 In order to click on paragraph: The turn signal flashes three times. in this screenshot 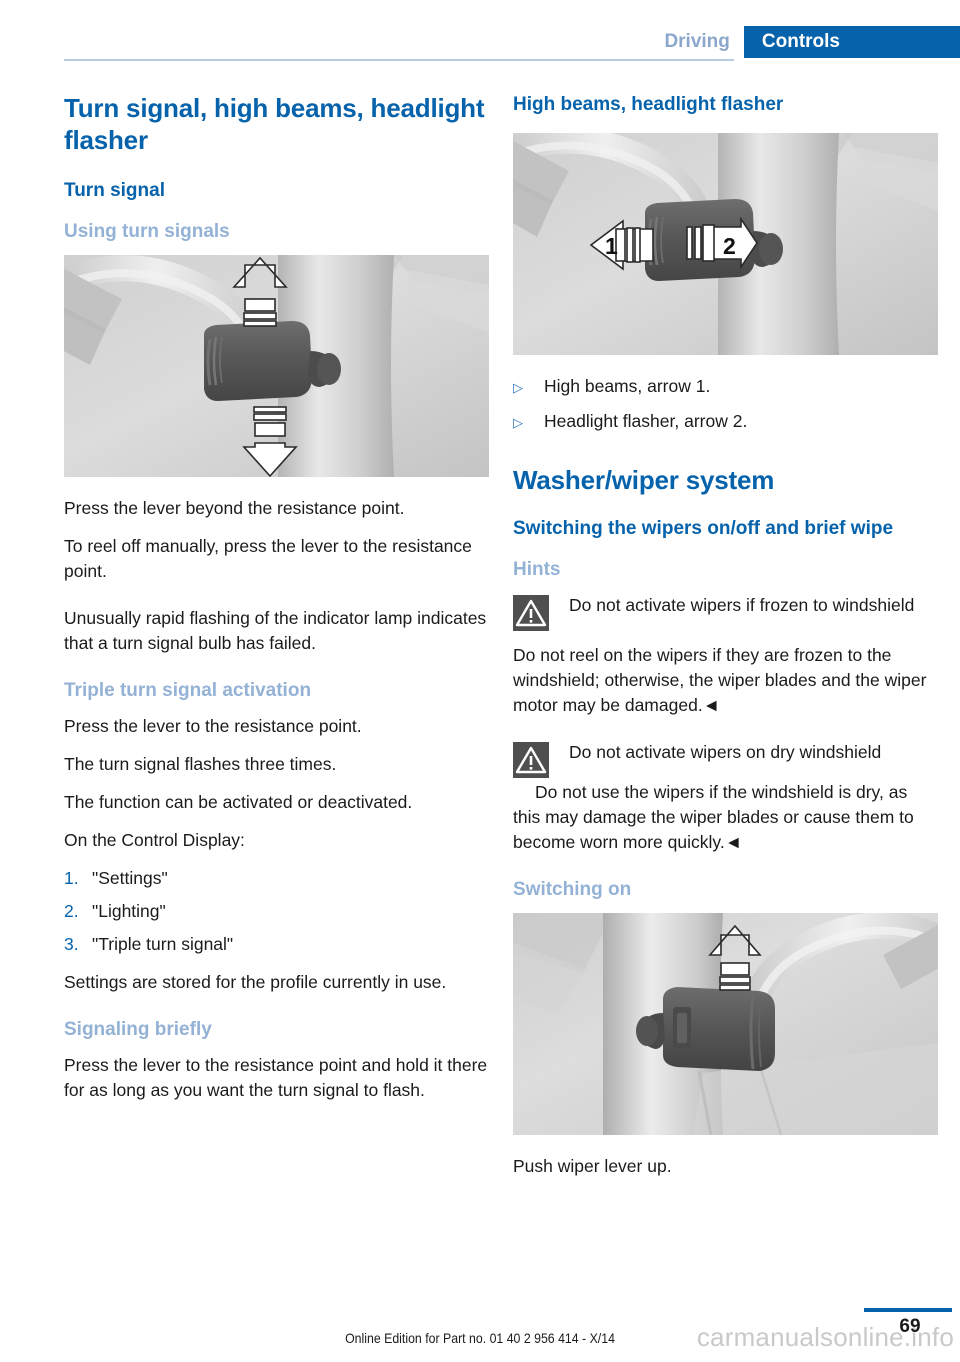, I will do `click(200, 764)`.